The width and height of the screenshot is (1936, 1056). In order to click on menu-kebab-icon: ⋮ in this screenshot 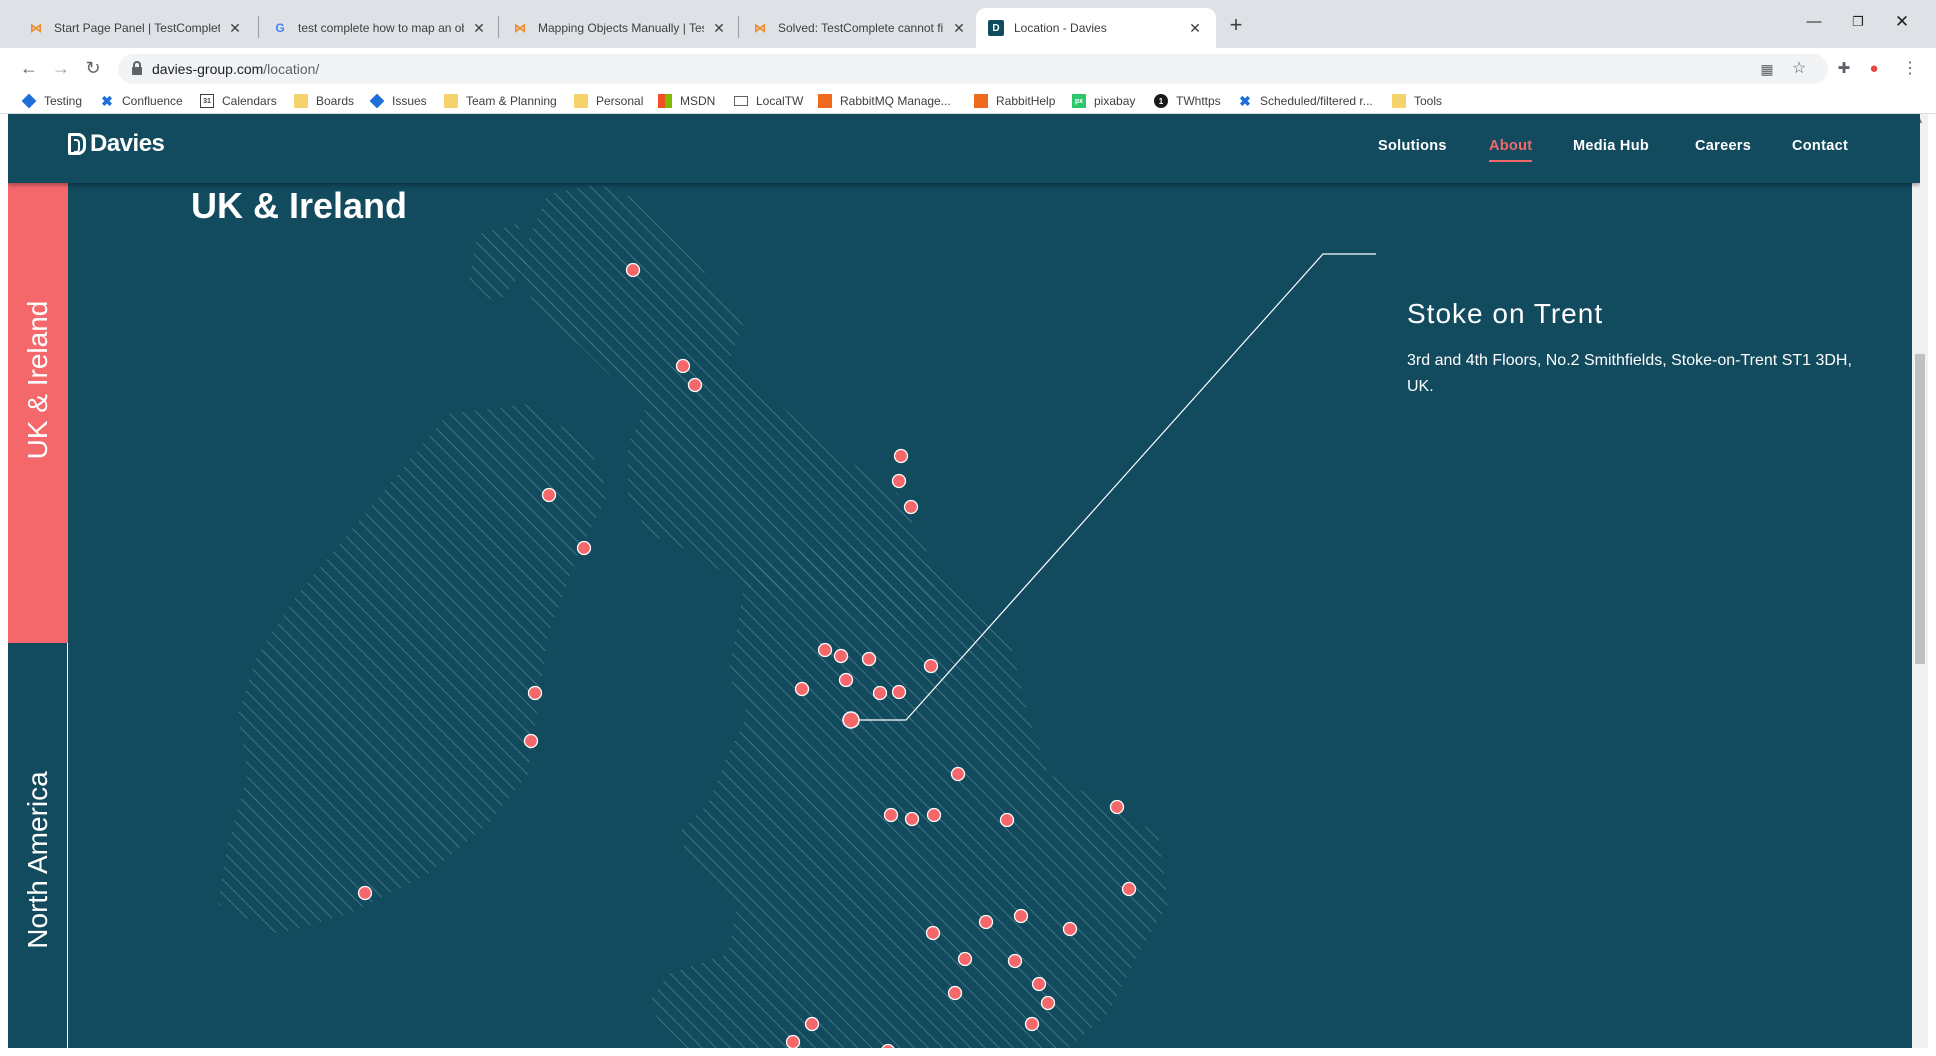, I will do `click(1910, 70)`.